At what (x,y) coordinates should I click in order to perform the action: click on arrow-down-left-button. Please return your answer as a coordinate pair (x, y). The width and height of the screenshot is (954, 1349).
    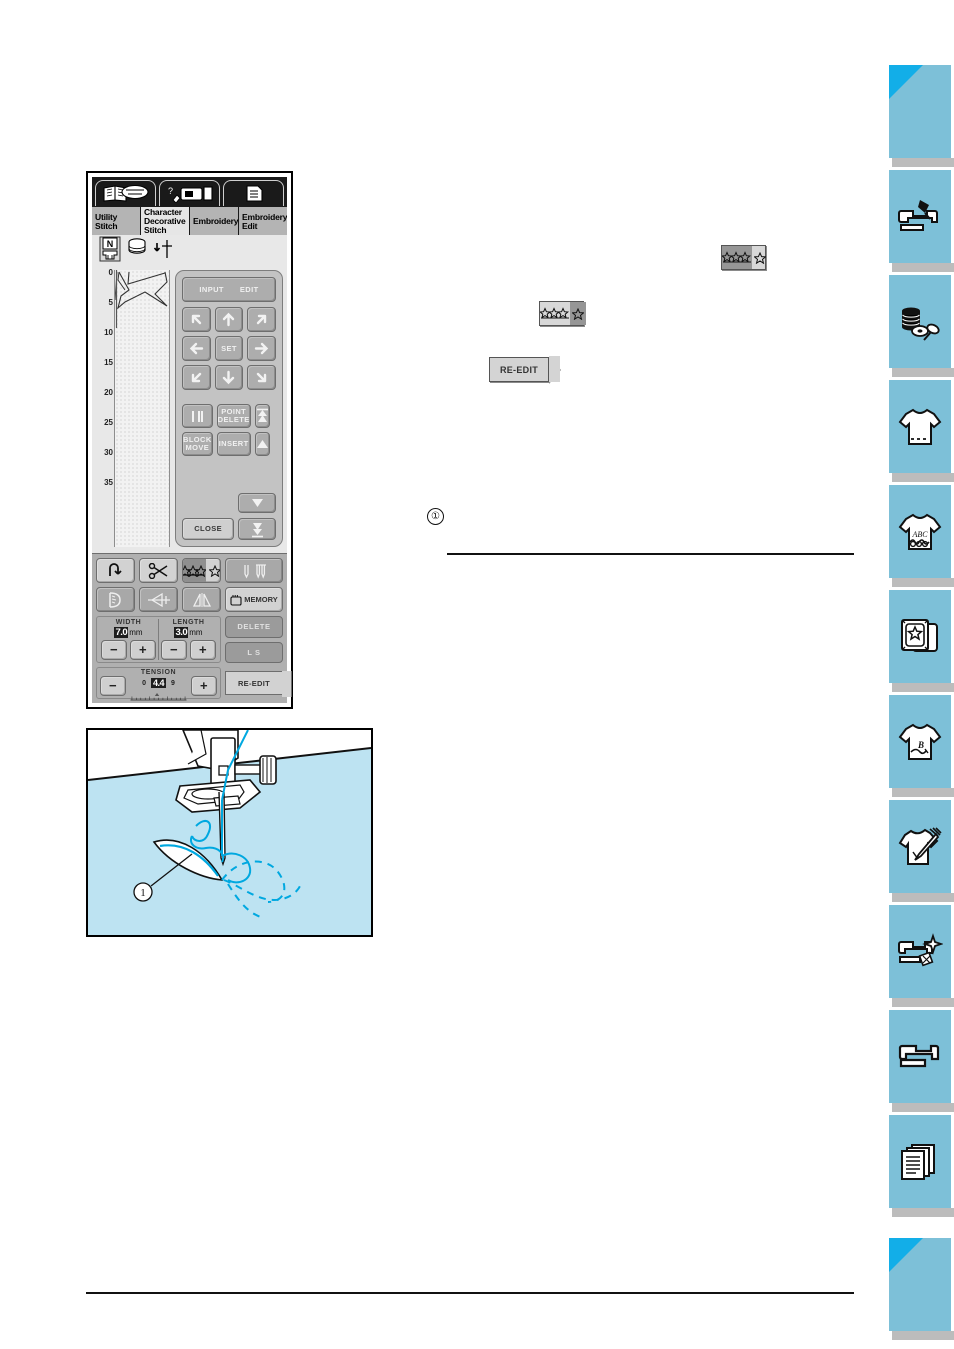
    Looking at the image, I should click on (196, 377).